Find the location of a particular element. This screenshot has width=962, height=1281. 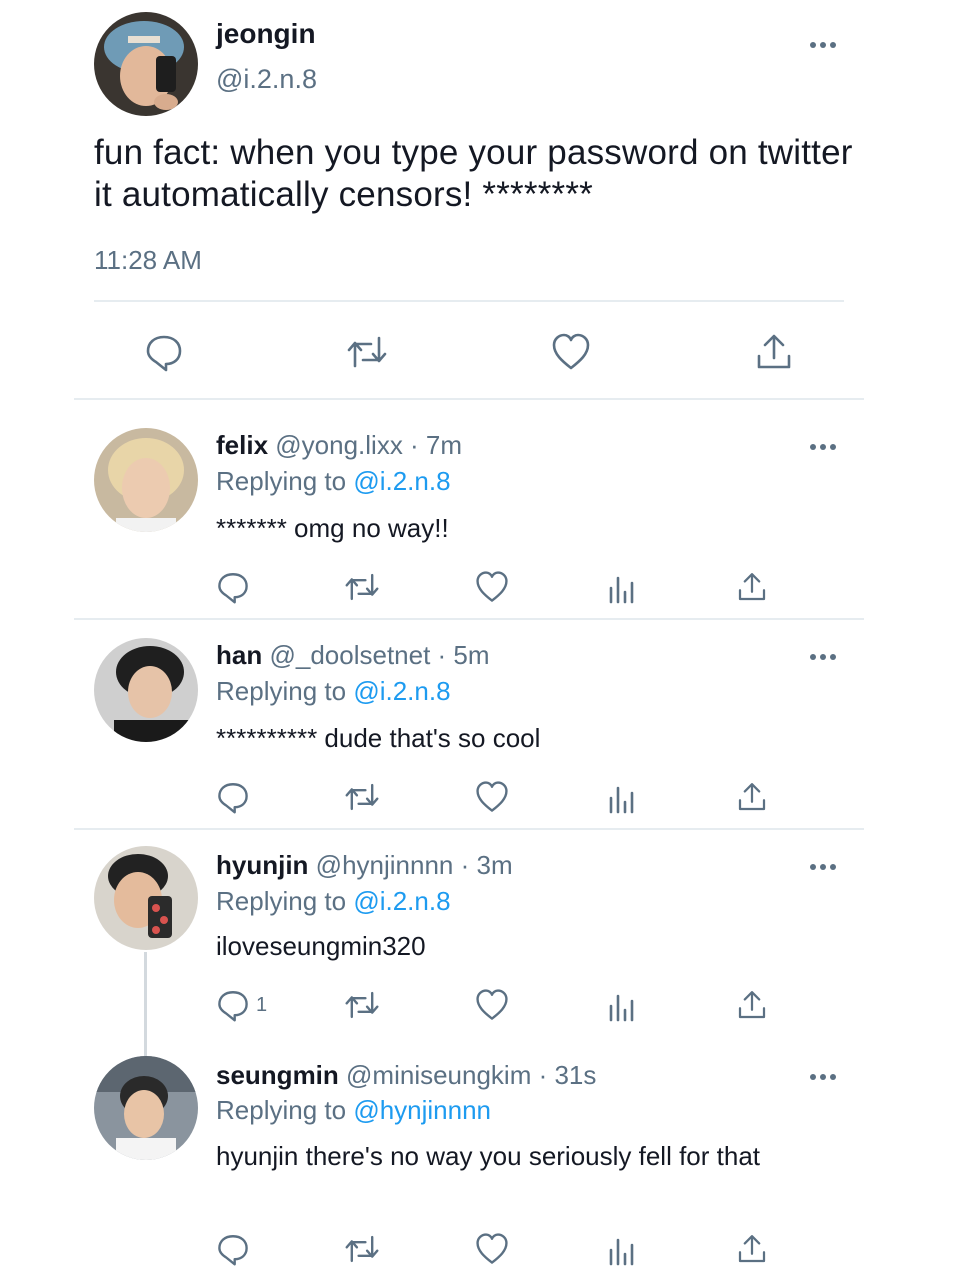

avatar-hyunjin is located at coordinates (146, 898).